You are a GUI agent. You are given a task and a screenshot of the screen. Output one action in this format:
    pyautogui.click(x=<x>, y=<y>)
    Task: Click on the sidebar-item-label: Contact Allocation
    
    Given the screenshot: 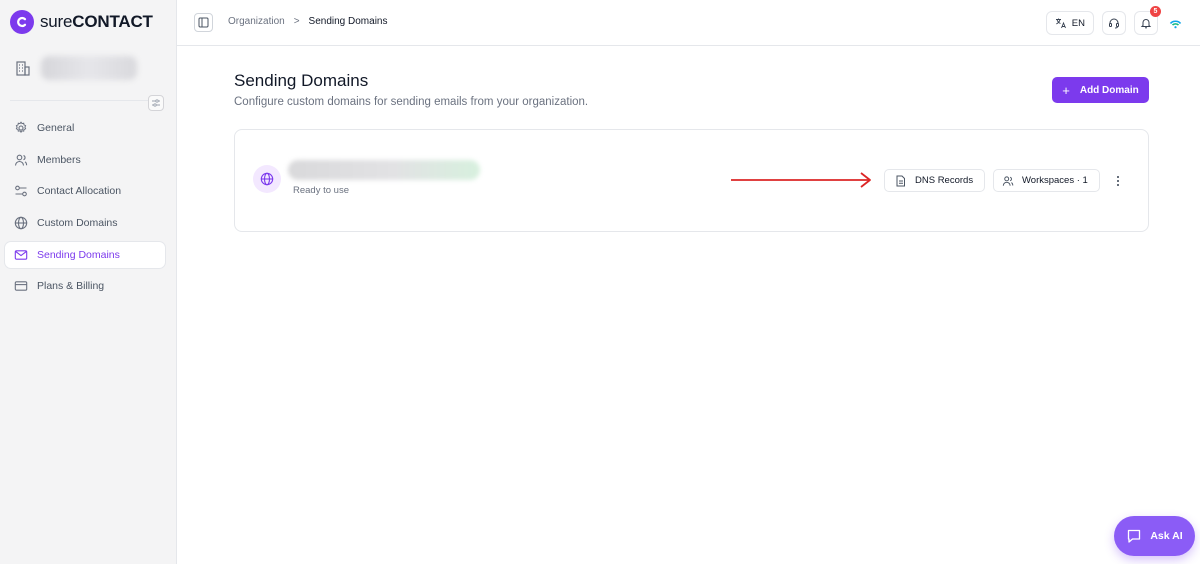 What is the action you would take?
    pyautogui.click(x=79, y=191)
    